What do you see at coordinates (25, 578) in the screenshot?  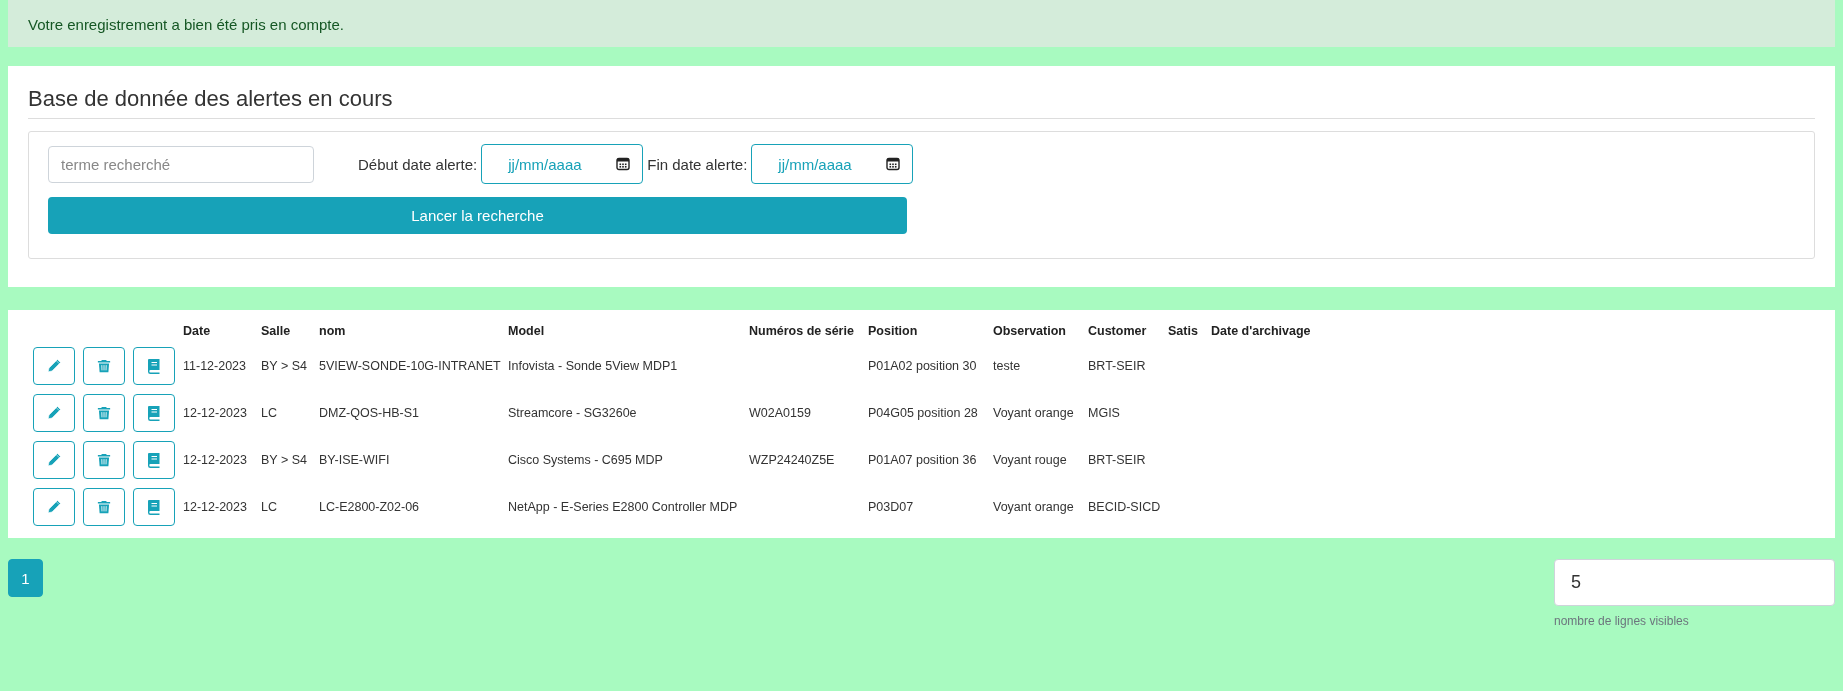 I see `page-button: 1` at bounding box center [25, 578].